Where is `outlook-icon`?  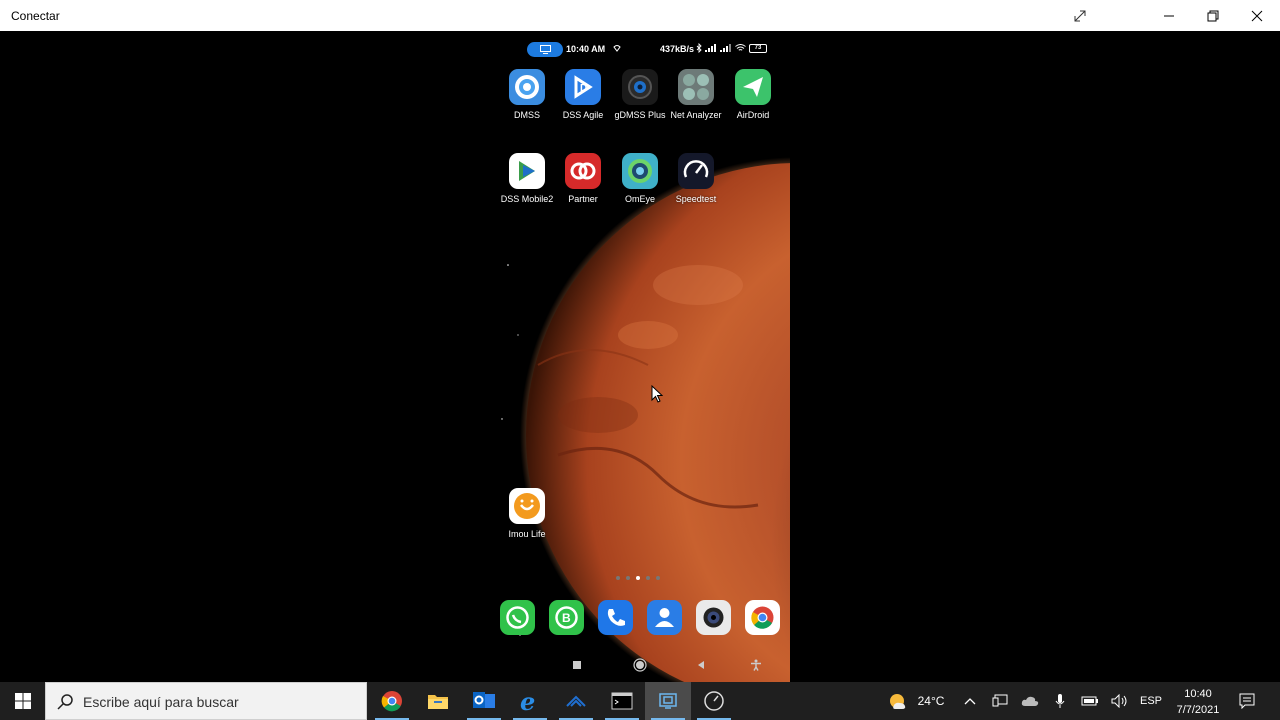
outlook-icon is located at coordinates (484, 700).